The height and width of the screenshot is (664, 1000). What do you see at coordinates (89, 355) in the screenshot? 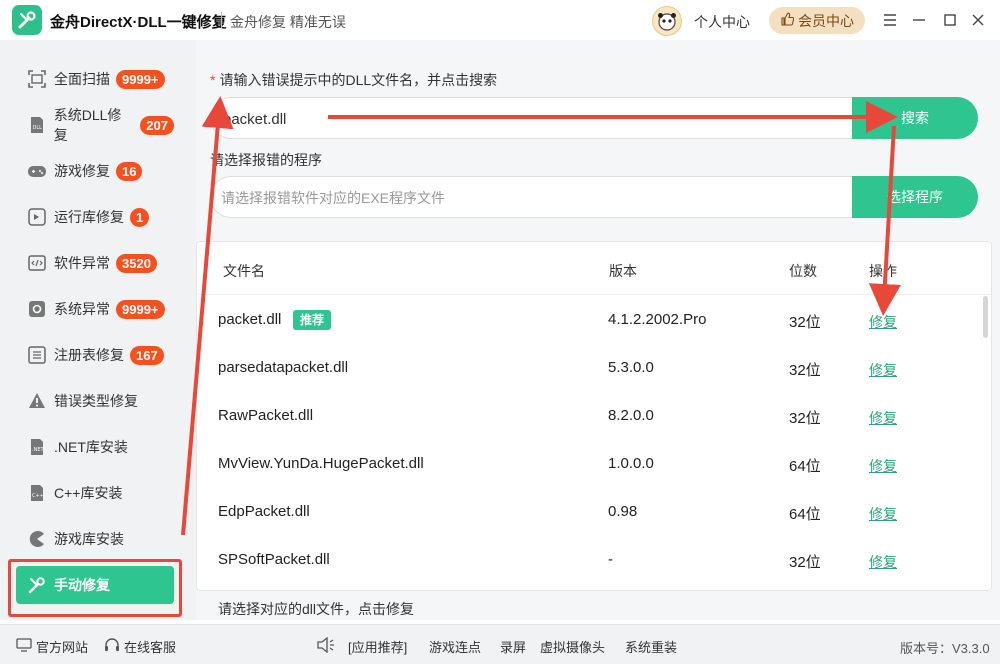
I see `sidebar-item-label: 注册表修复` at bounding box center [89, 355].